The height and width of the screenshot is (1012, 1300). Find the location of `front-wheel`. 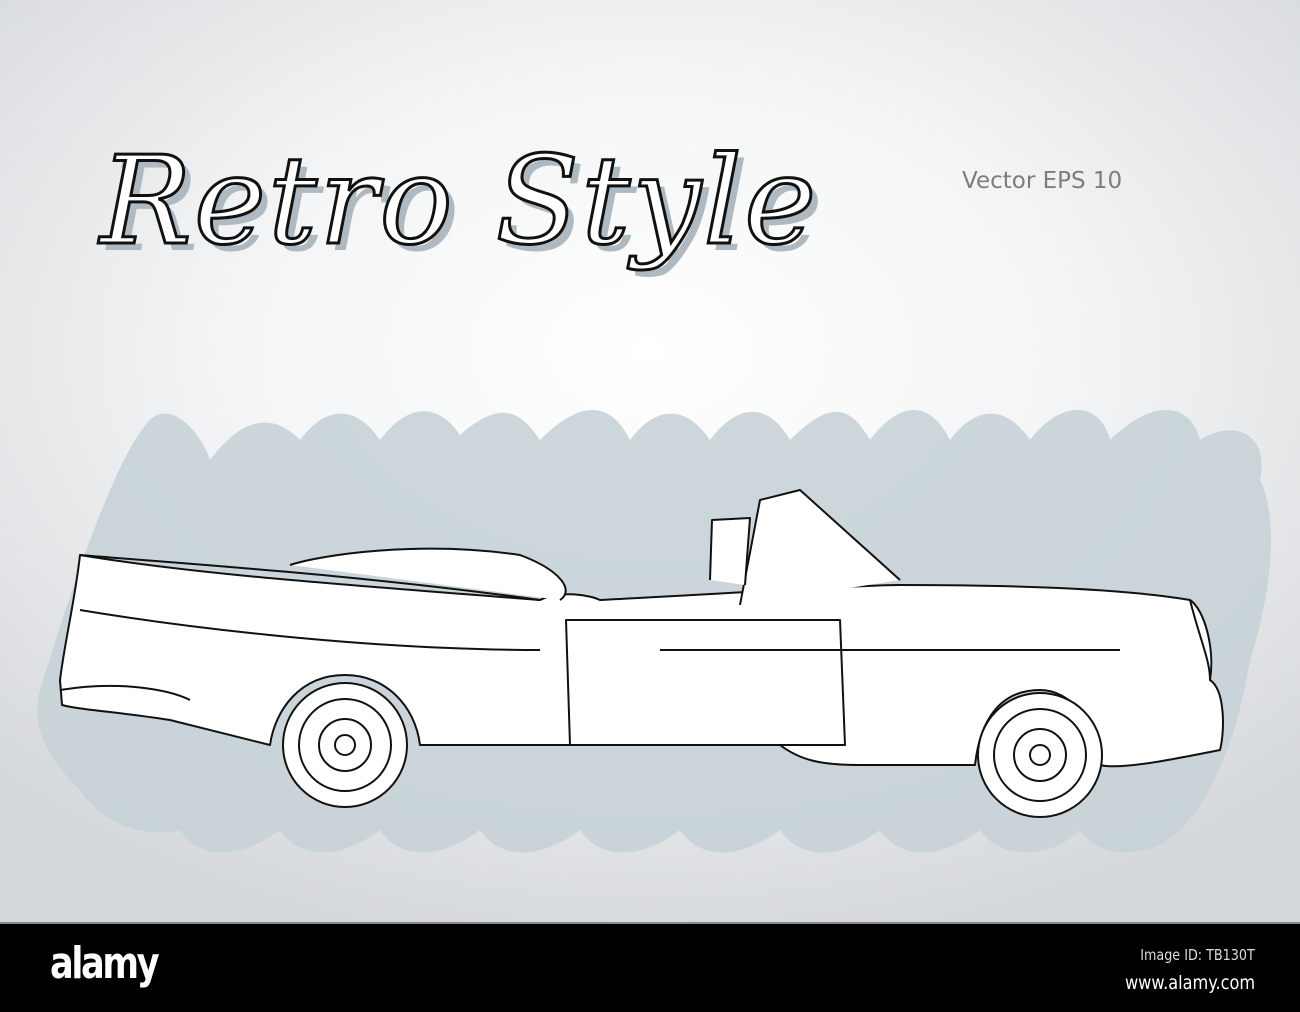

front-wheel is located at coordinates (1040, 755).